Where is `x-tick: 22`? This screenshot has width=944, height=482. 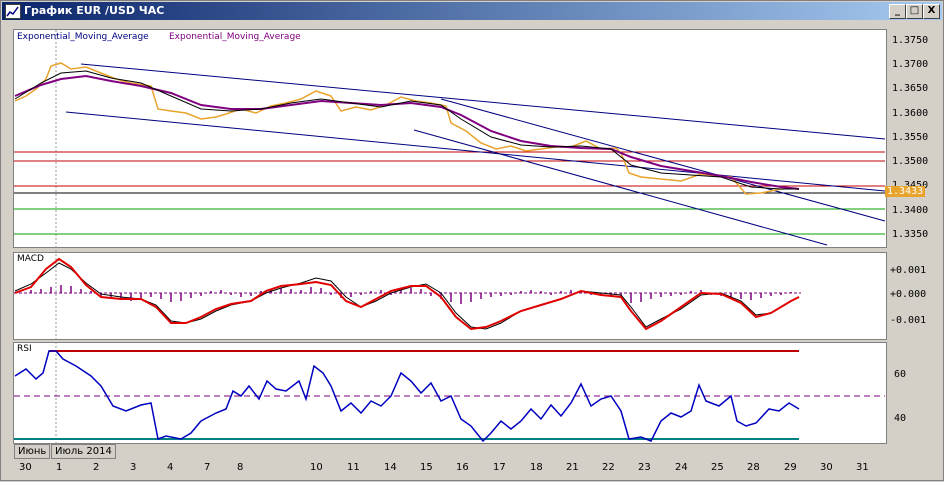 x-tick: 22 is located at coordinates (608, 467).